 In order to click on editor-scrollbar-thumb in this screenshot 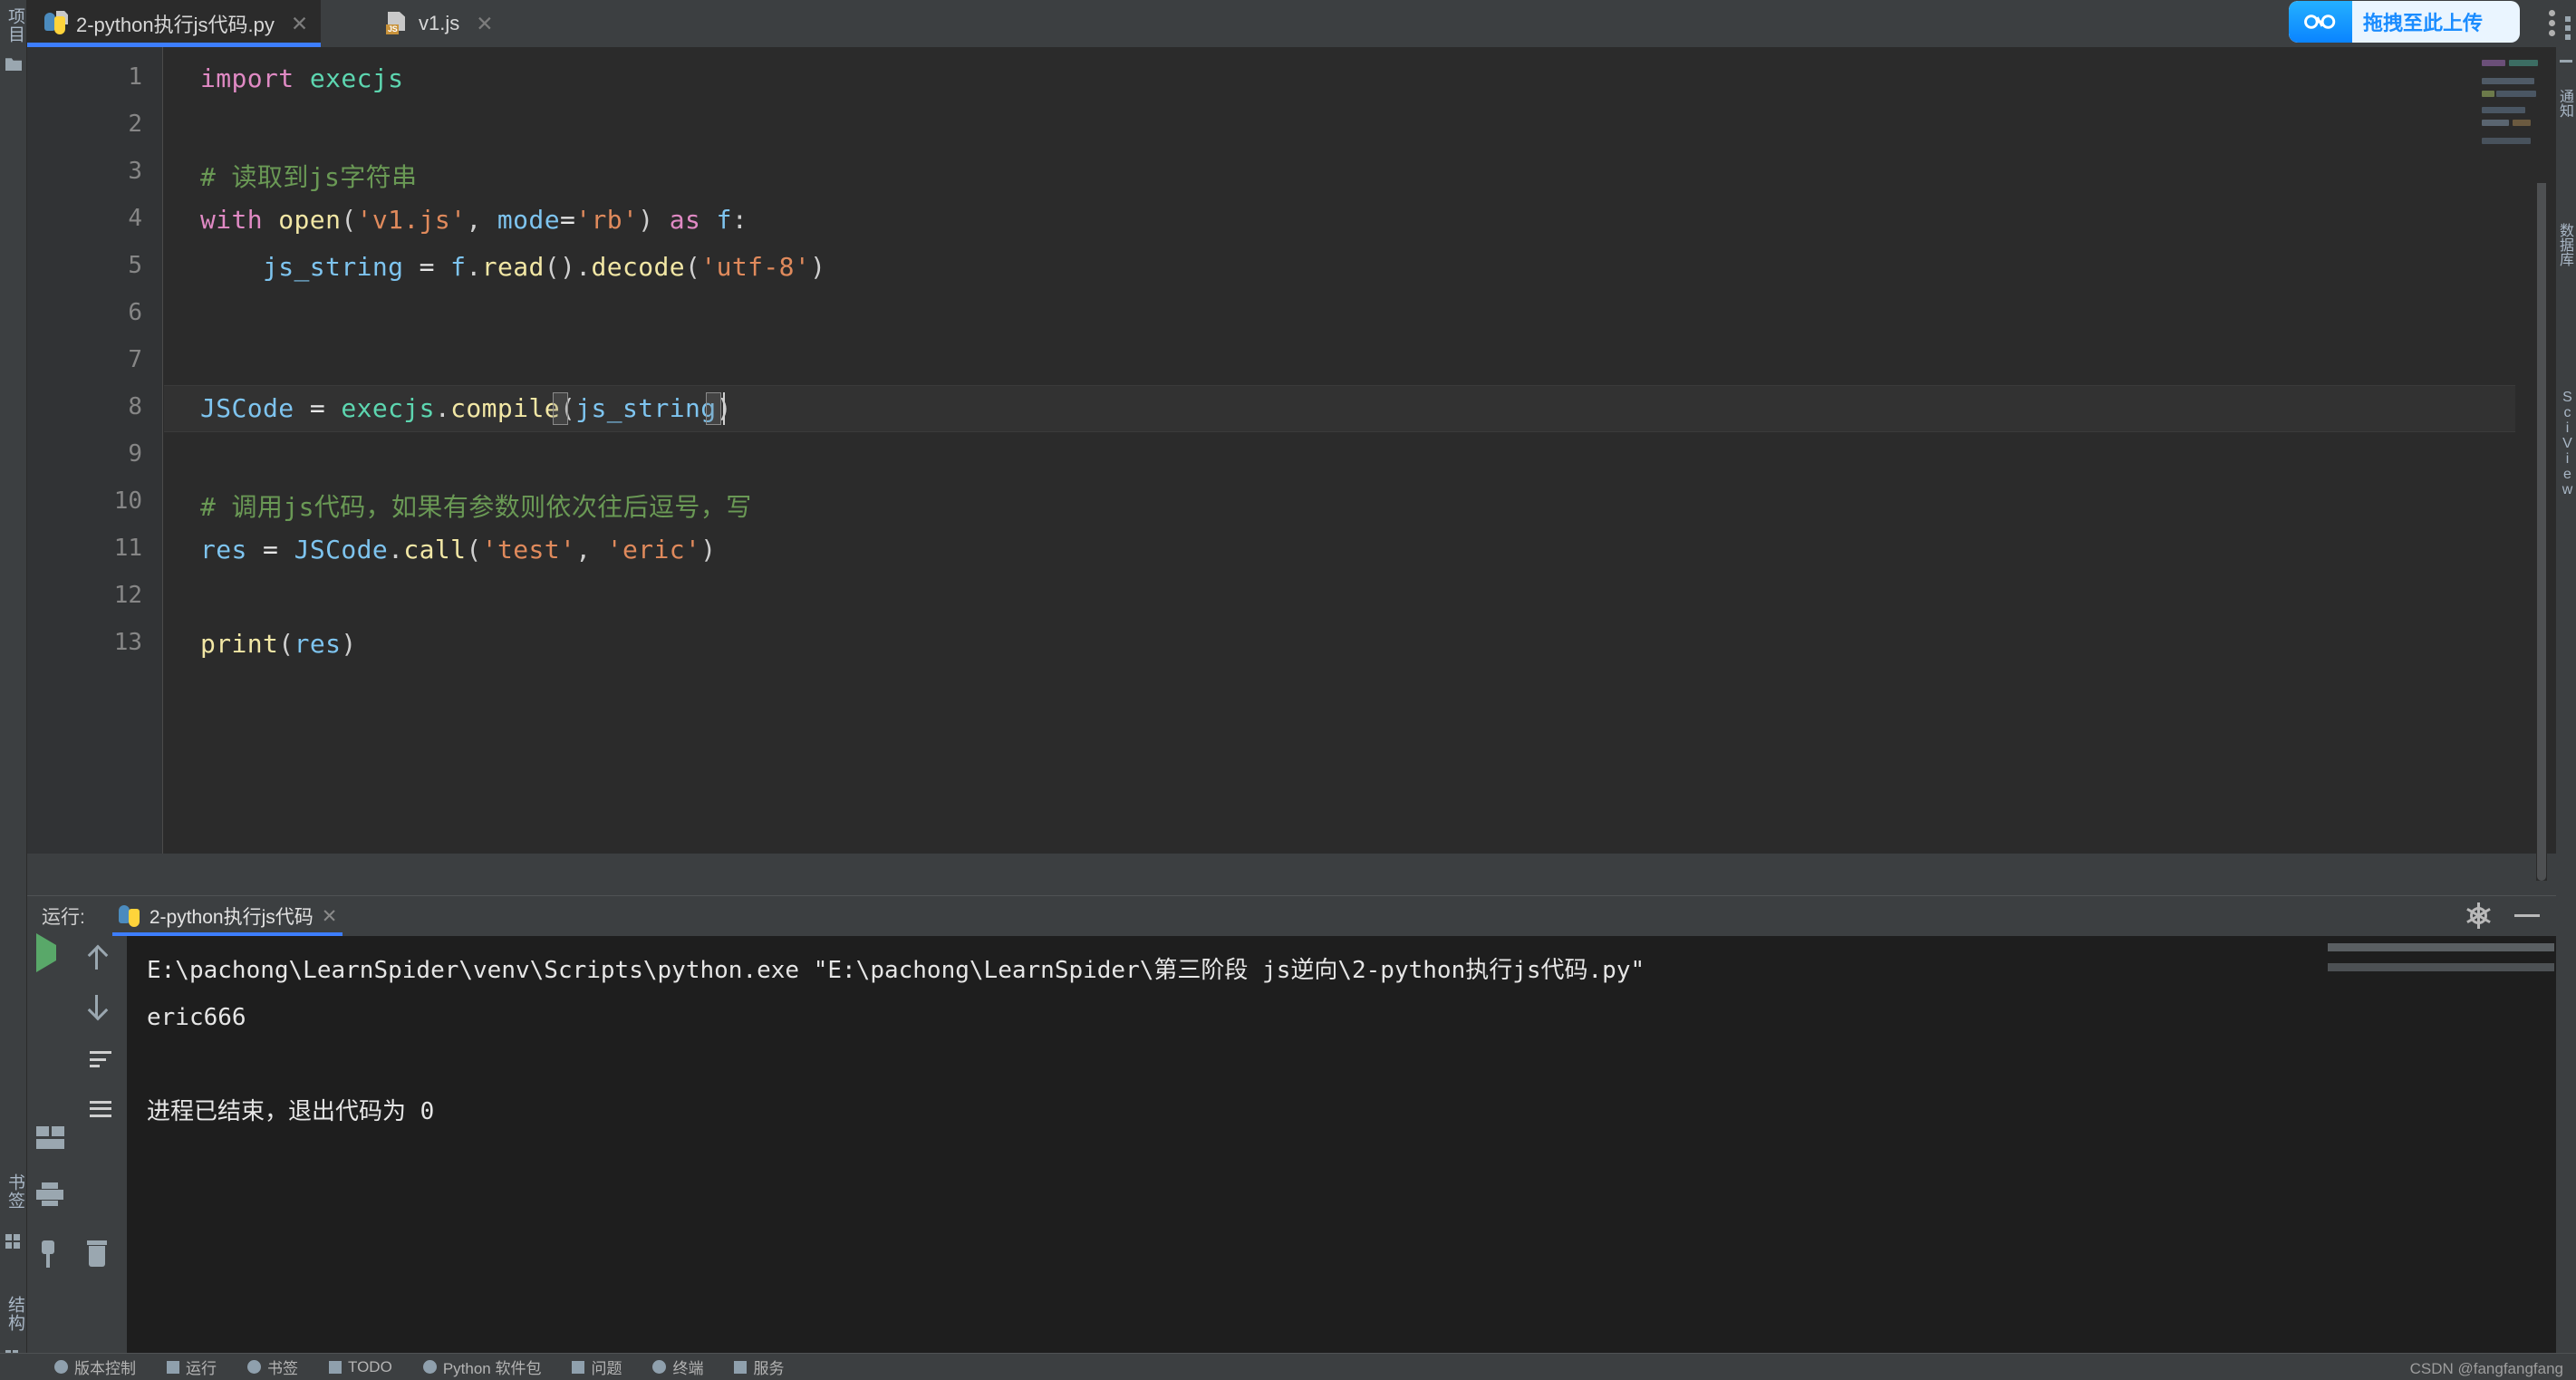, I will do `click(2541, 482)`.